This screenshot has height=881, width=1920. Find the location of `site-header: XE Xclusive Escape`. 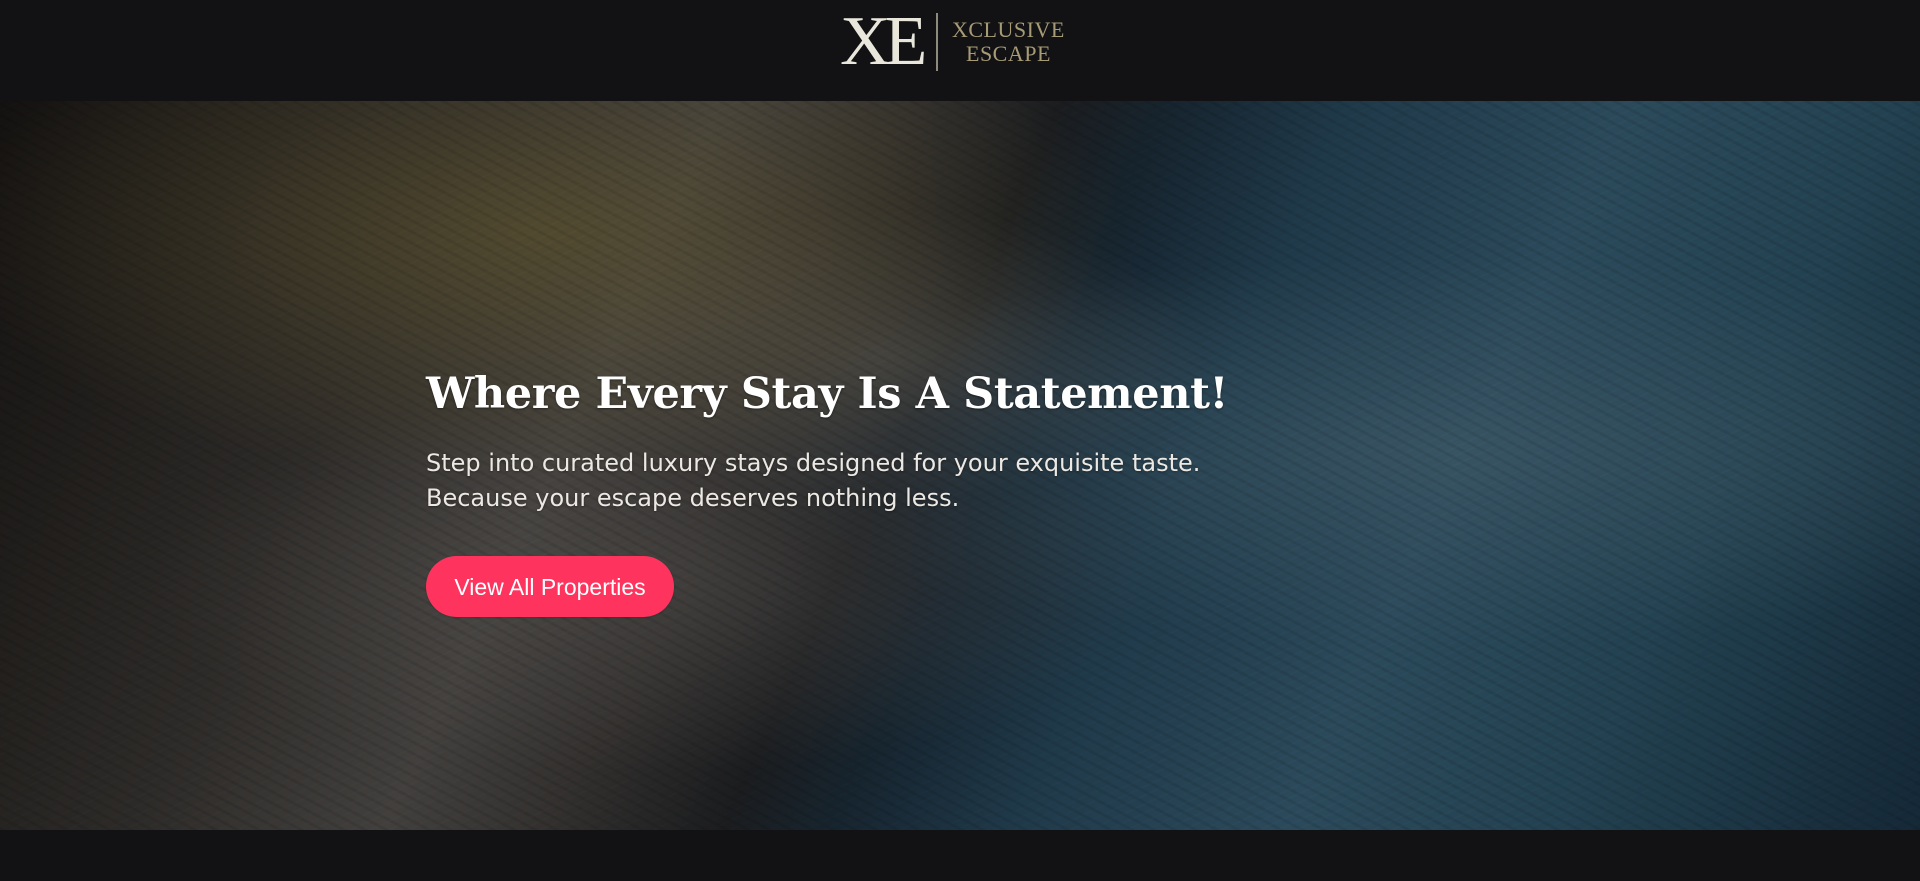

site-header: XE Xclusive Escape is located at coordinates (960, 50).